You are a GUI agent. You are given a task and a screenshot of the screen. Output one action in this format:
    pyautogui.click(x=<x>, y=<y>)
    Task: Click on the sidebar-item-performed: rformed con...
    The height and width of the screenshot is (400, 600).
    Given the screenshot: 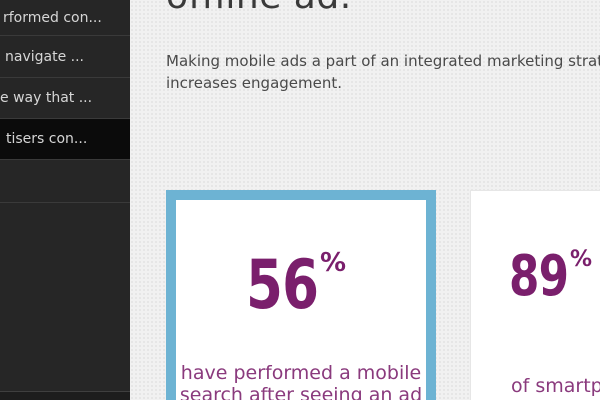 What is the action you would take?
    pyautogui.click(x=65, y=18)
    